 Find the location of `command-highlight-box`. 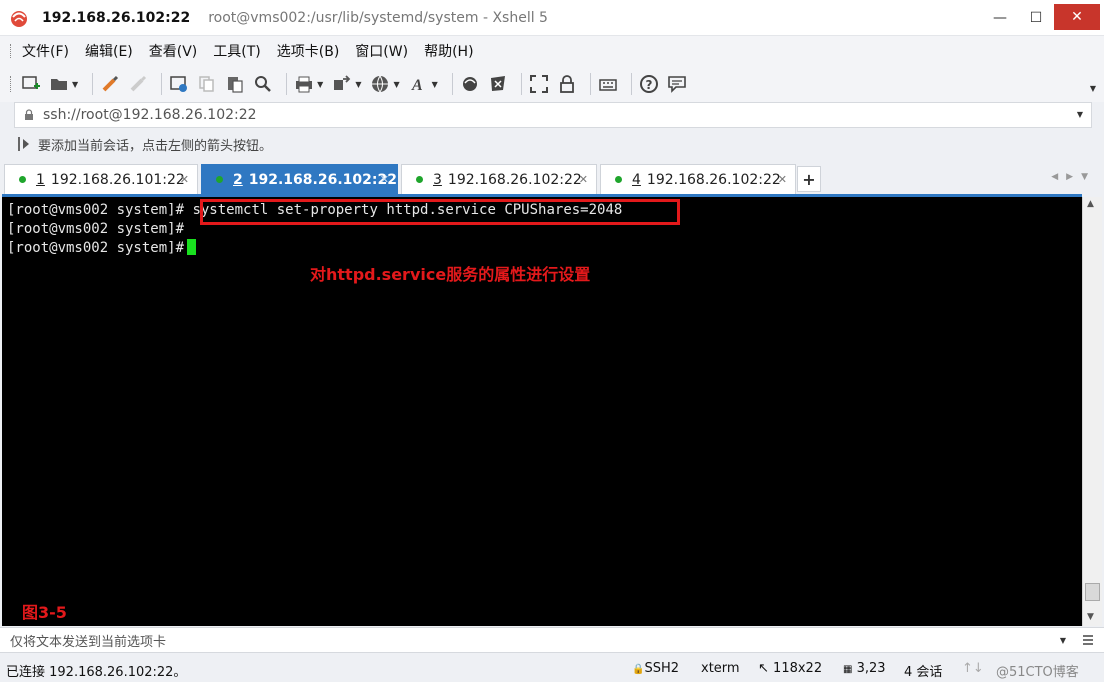

command-highlight-box is located at coordinates (440, 212).